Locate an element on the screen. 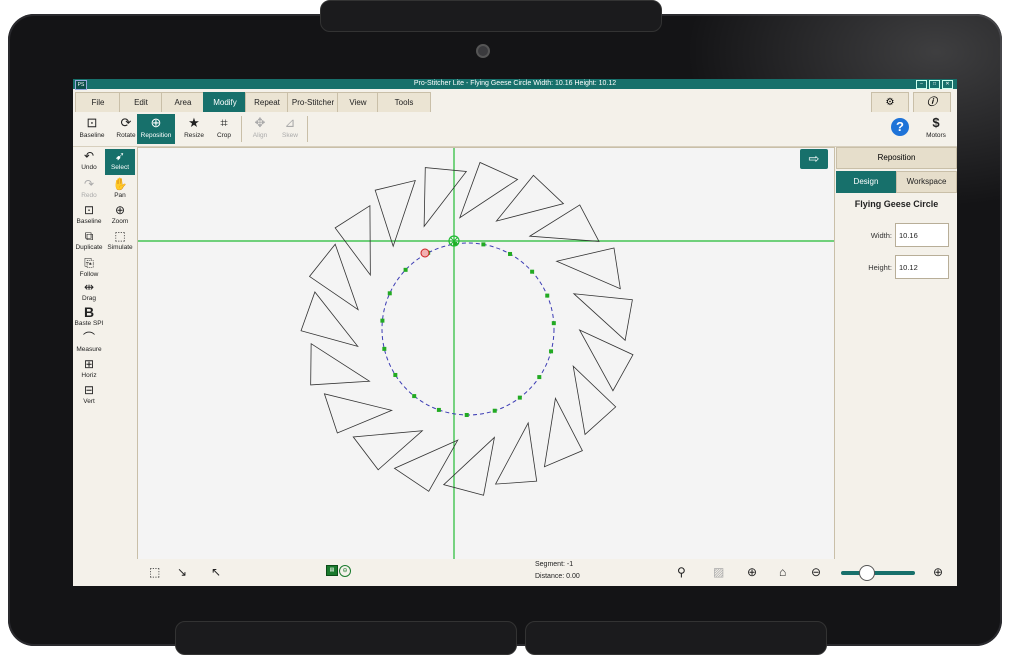 Image resolution: width=1010 pixels, height=655 pixels. align-tool: ✥ Align is located at coordinates (260, 129).